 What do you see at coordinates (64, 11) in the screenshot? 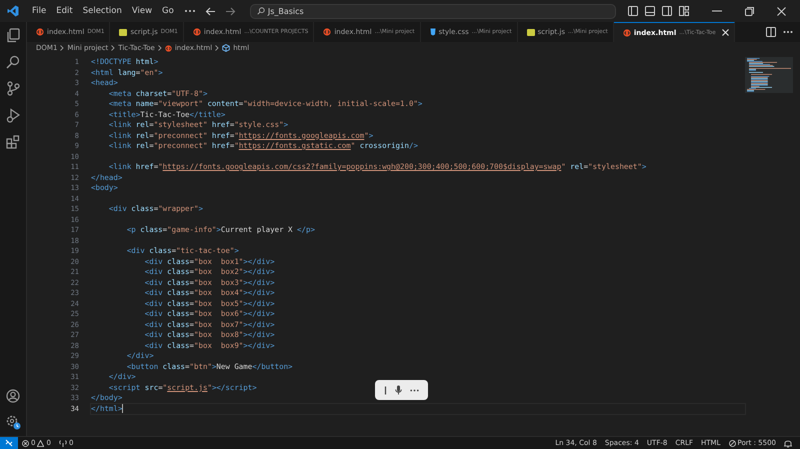
I see `menu-item: Edit` at bounding box center [64, 11].